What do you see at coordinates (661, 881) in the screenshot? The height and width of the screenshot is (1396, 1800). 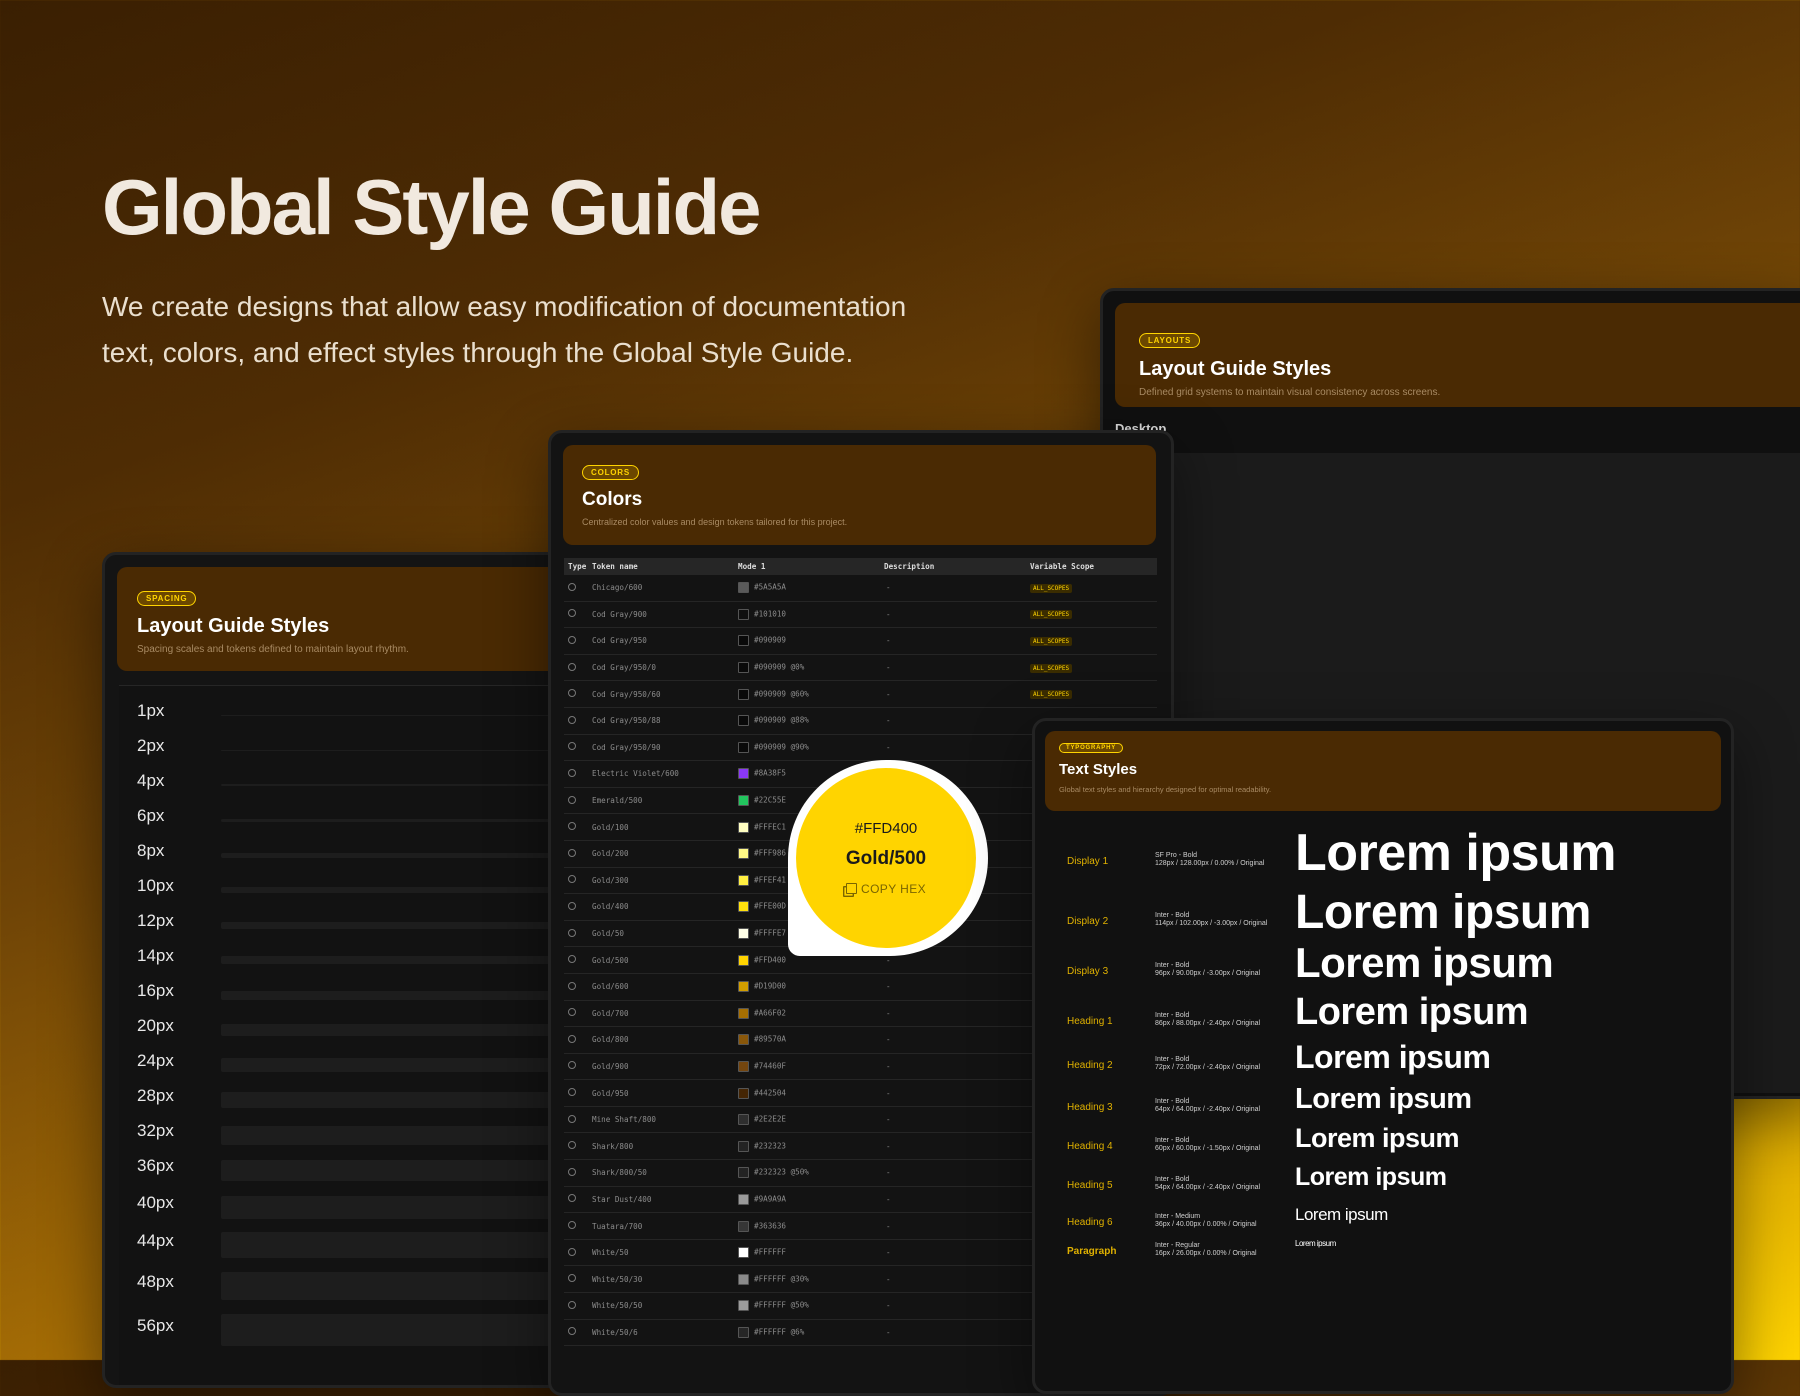 I see `token-name-cell: Gold/300` at bounding box center [661, 881].